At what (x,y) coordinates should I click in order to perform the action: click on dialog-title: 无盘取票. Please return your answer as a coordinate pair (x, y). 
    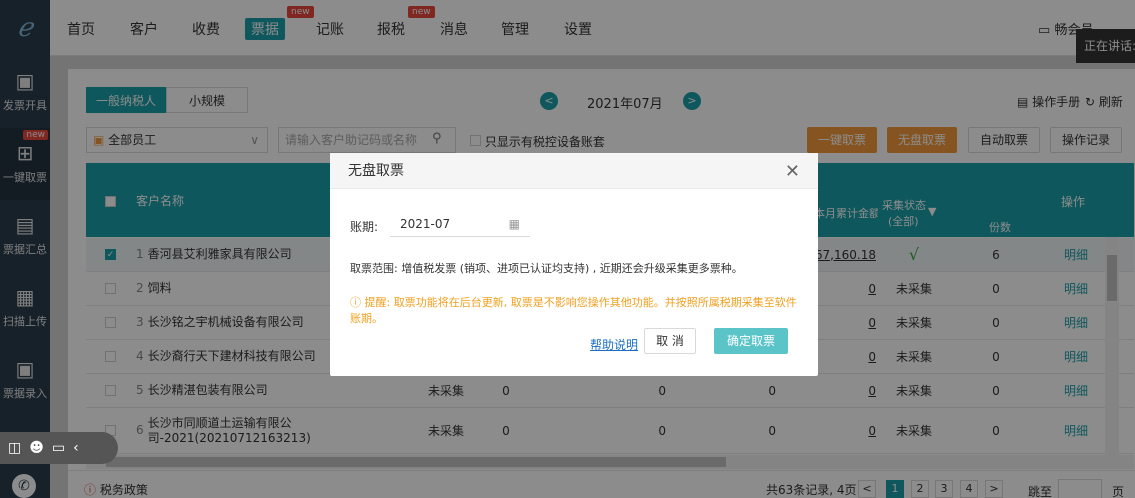
    Looking at the image, I should click on (574, 171).